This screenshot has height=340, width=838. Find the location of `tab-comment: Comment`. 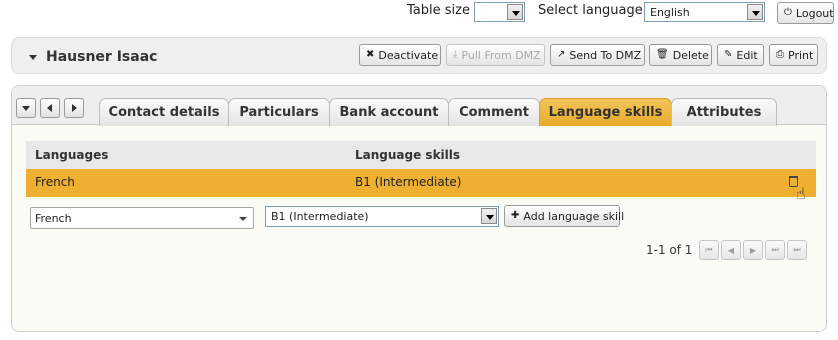

tab-comment: Comment is located at coordinates (494, 112).